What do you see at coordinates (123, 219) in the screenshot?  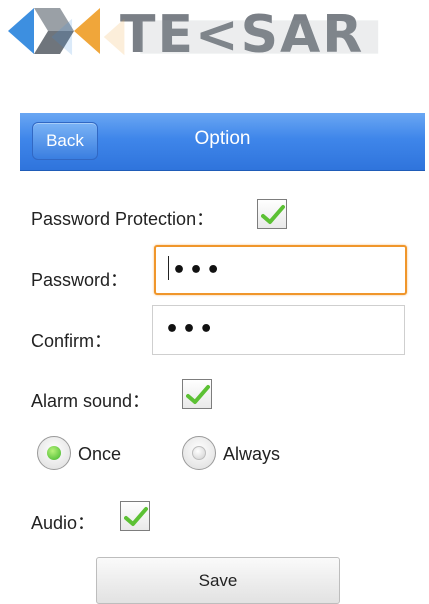 I see `password-protection-label: Password Protection：` at bounding box center [123, 219].